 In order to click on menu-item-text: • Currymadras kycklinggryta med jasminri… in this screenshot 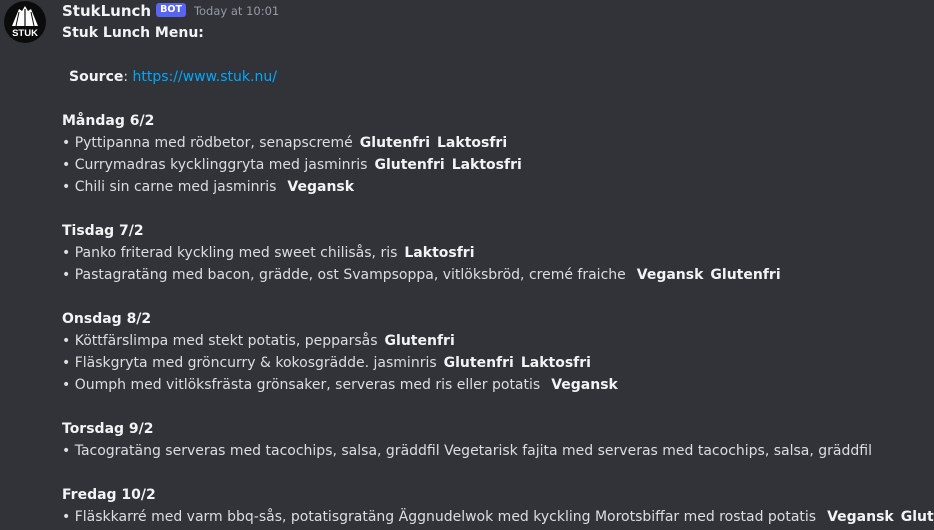, I will do `click(215, 165)`.